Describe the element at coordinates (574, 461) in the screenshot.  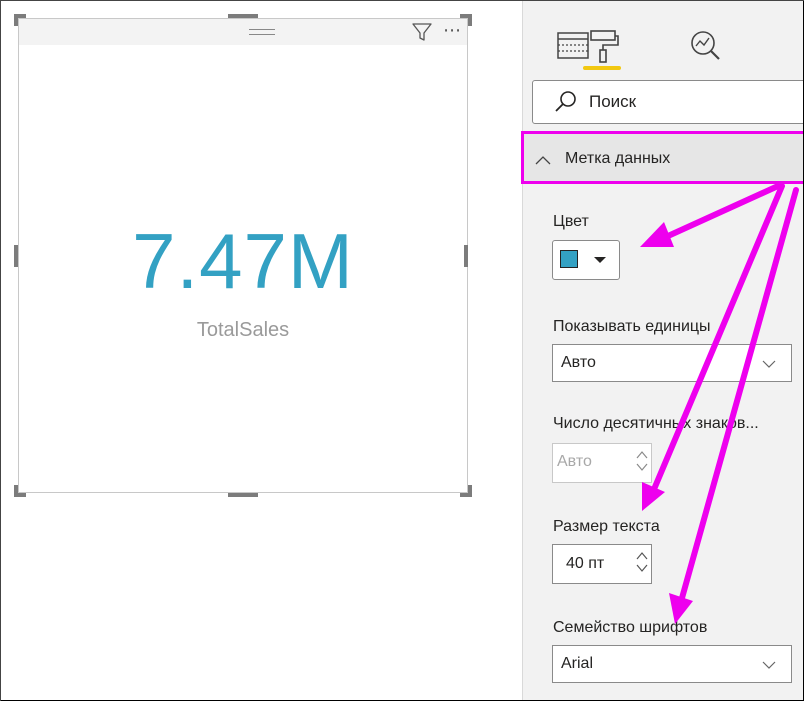
I see `decimal-places-value: Авто` at that location.